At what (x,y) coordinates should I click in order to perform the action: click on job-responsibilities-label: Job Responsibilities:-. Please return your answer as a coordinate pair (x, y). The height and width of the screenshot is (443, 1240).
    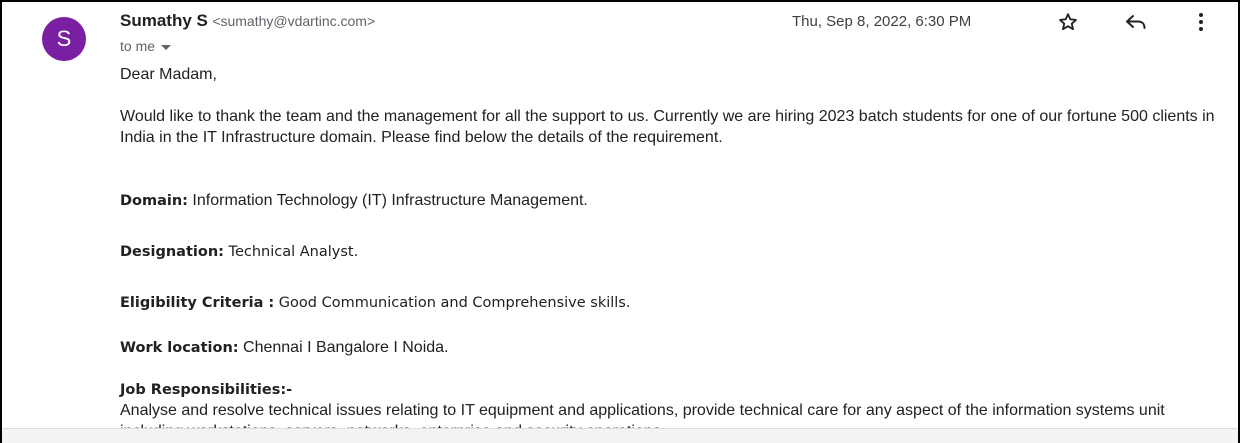
    Looking at the image, I should click on (206, 390).